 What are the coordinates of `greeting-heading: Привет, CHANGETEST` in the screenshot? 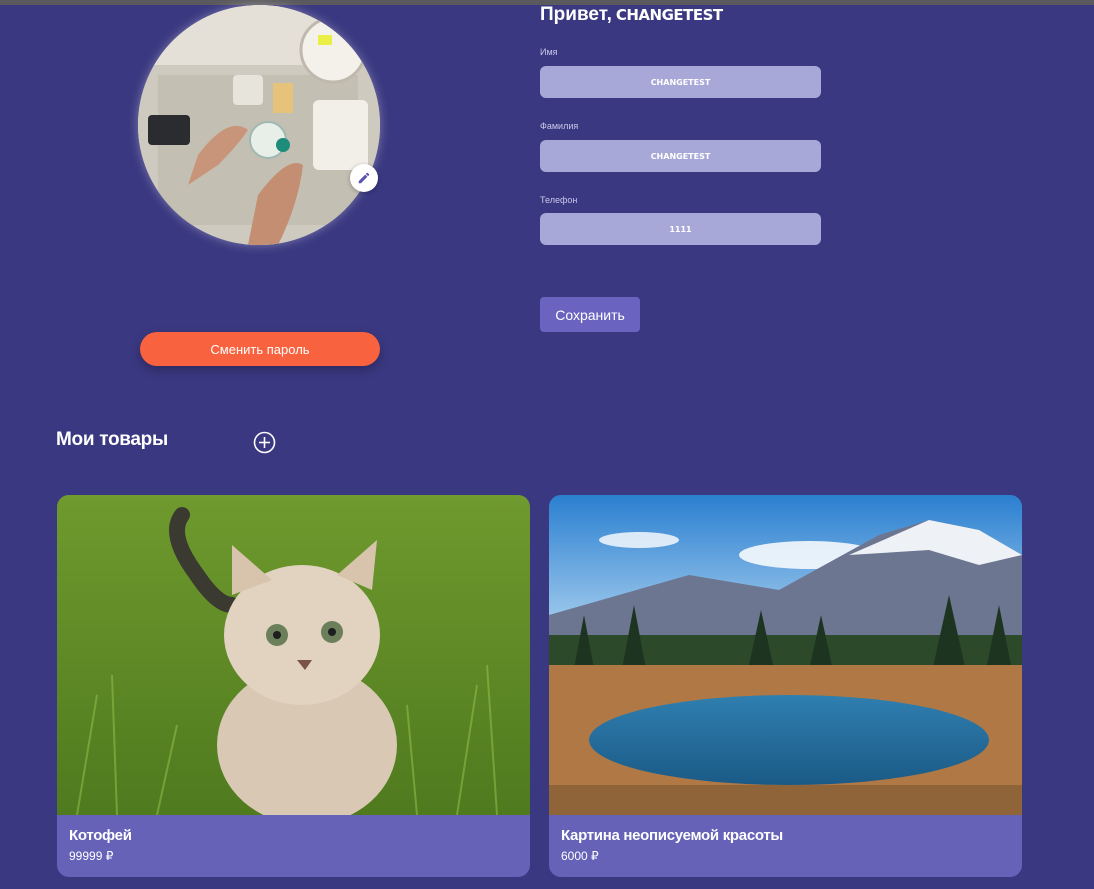 It's located at (631, 15).